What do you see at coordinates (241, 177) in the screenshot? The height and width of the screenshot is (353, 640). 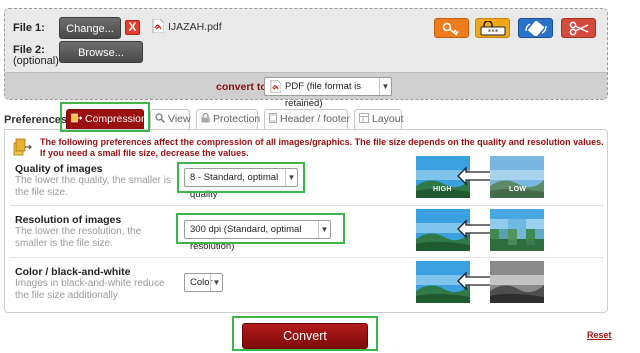 I see `highlight-quality-select` at bounding box center [241, 177].